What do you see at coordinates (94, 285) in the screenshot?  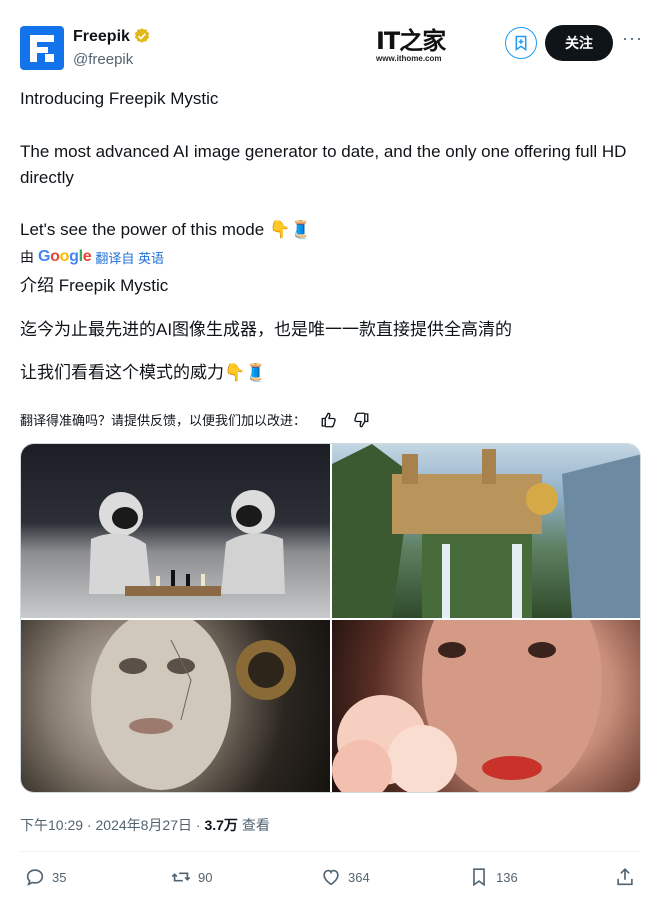 I see `translated-line-1: 介绍 Freepik Mystic` at bounding box center [94, 285].